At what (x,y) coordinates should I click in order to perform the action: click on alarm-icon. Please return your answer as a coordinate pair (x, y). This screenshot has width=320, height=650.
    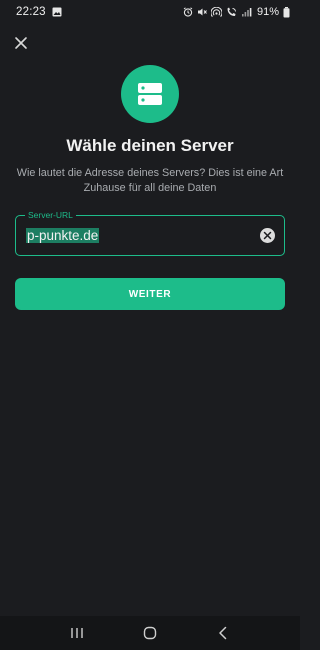
    Looking at the image, I should click on (188, 12).